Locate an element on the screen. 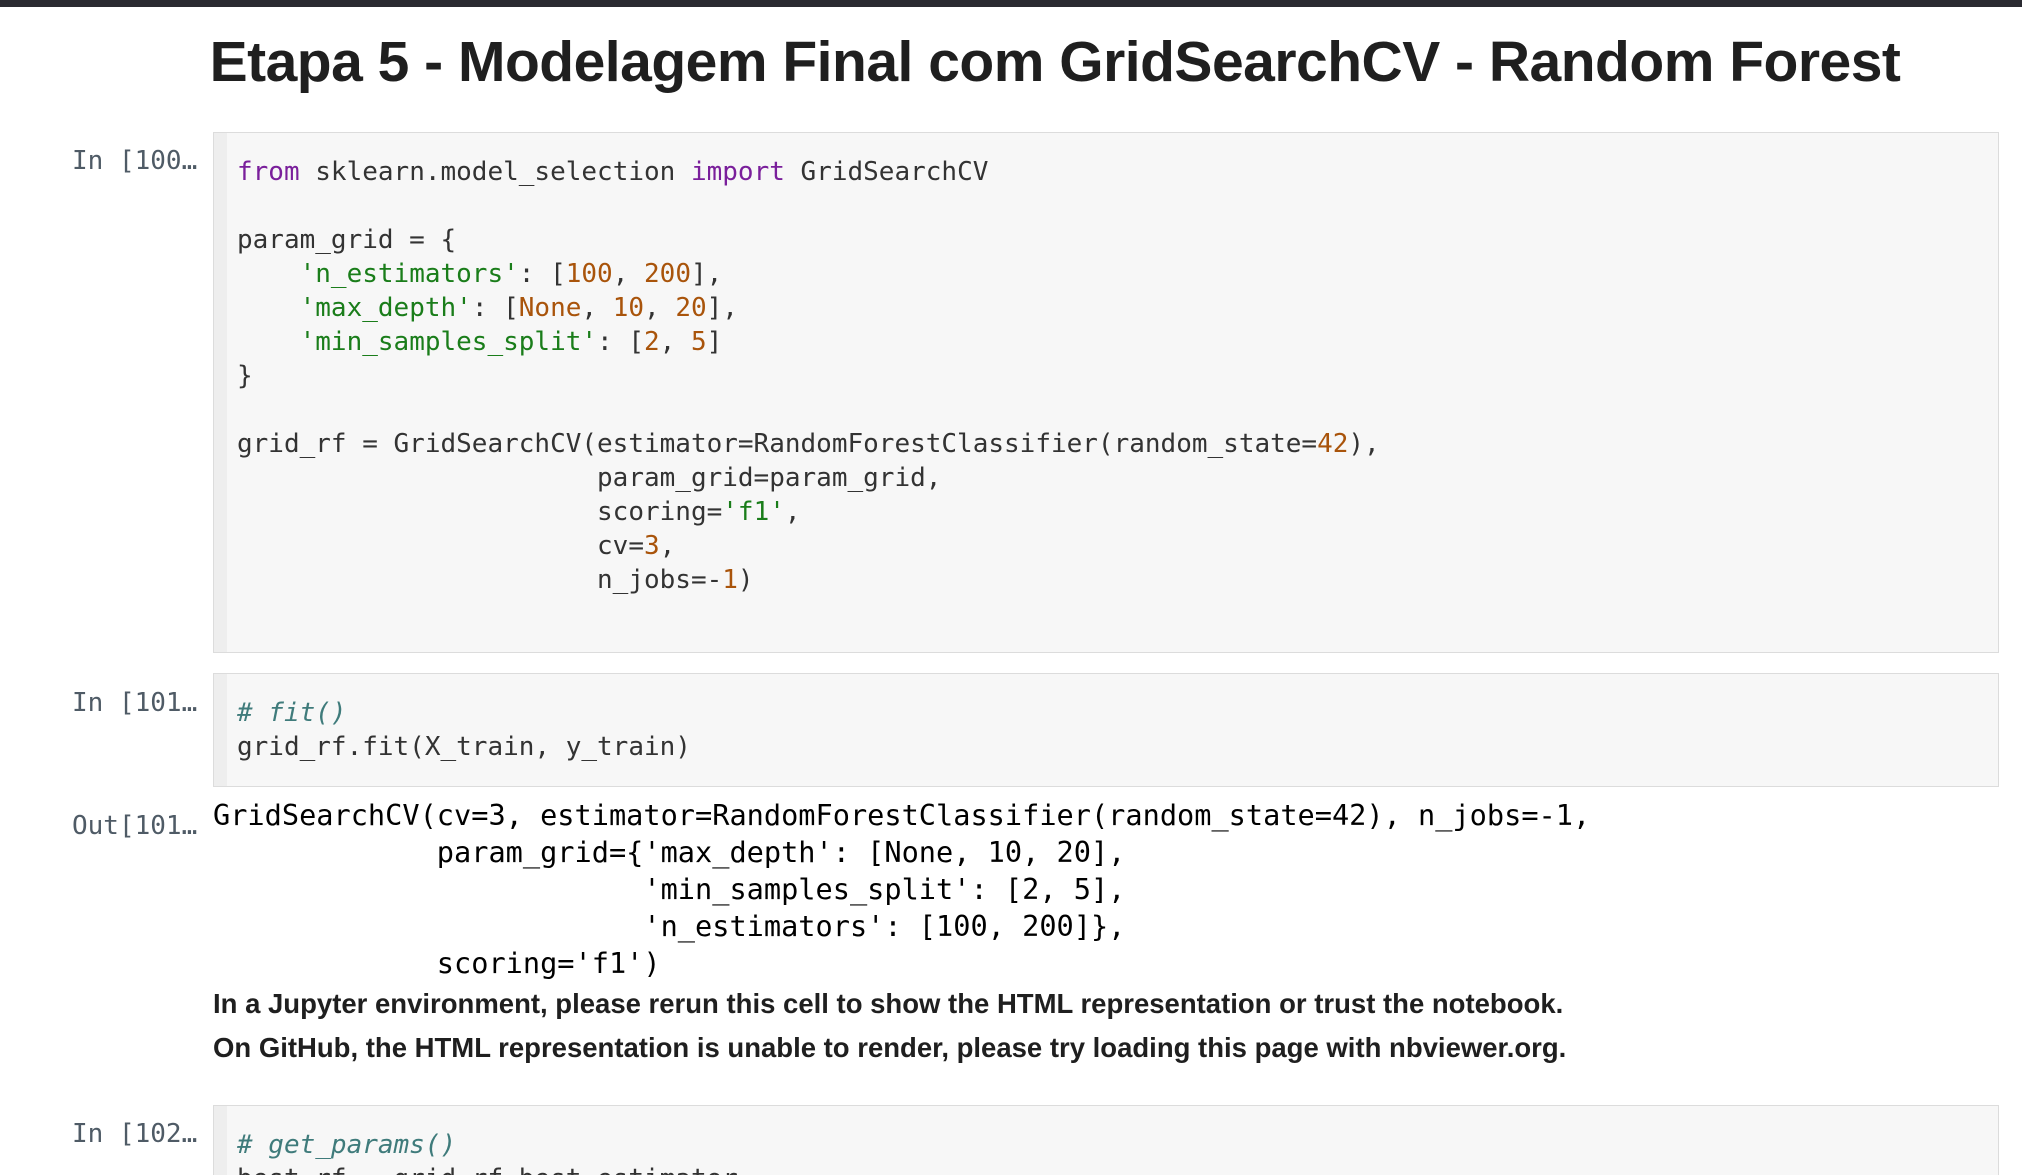 This screenshot has height=1175, width=2022. code-line: n_jobs=-1) is located at coordinates (495, 580).